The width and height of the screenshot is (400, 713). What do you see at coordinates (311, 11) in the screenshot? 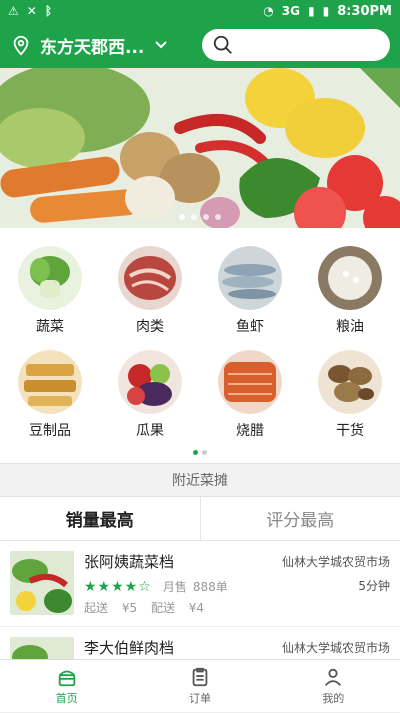
I see `signal-icon: ▮` at bounding box center [311, 11].